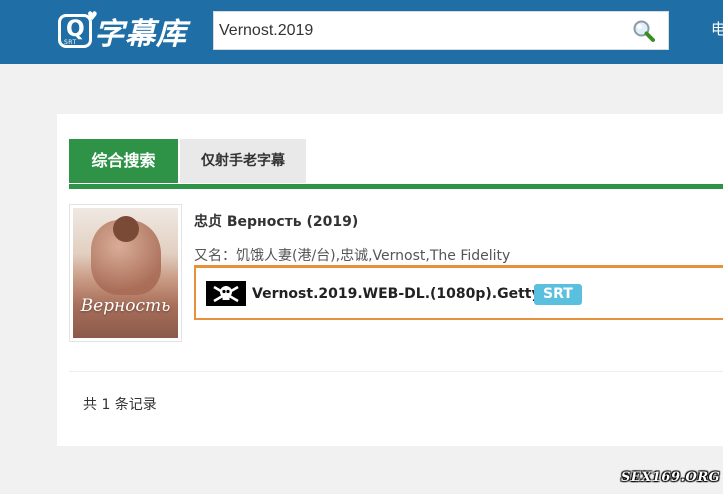 The width and height of the screenshot is (723, 494). What do you see at coordinates (352, 256) in the screenshot?
I see `movie-aka: 又名：饥饿人妻(港/台),忠诚,Vernost,The Fidelity` at bounding box center [352, 256].